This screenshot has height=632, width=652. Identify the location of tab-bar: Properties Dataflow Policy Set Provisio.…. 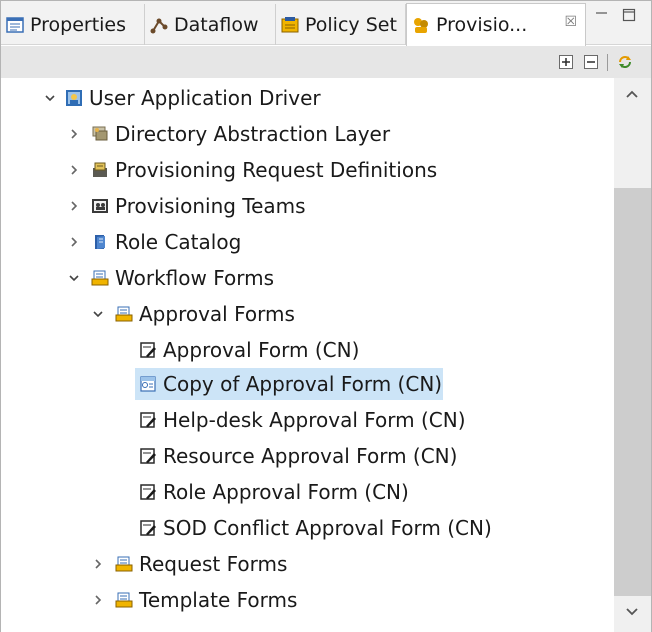
(326, 23).